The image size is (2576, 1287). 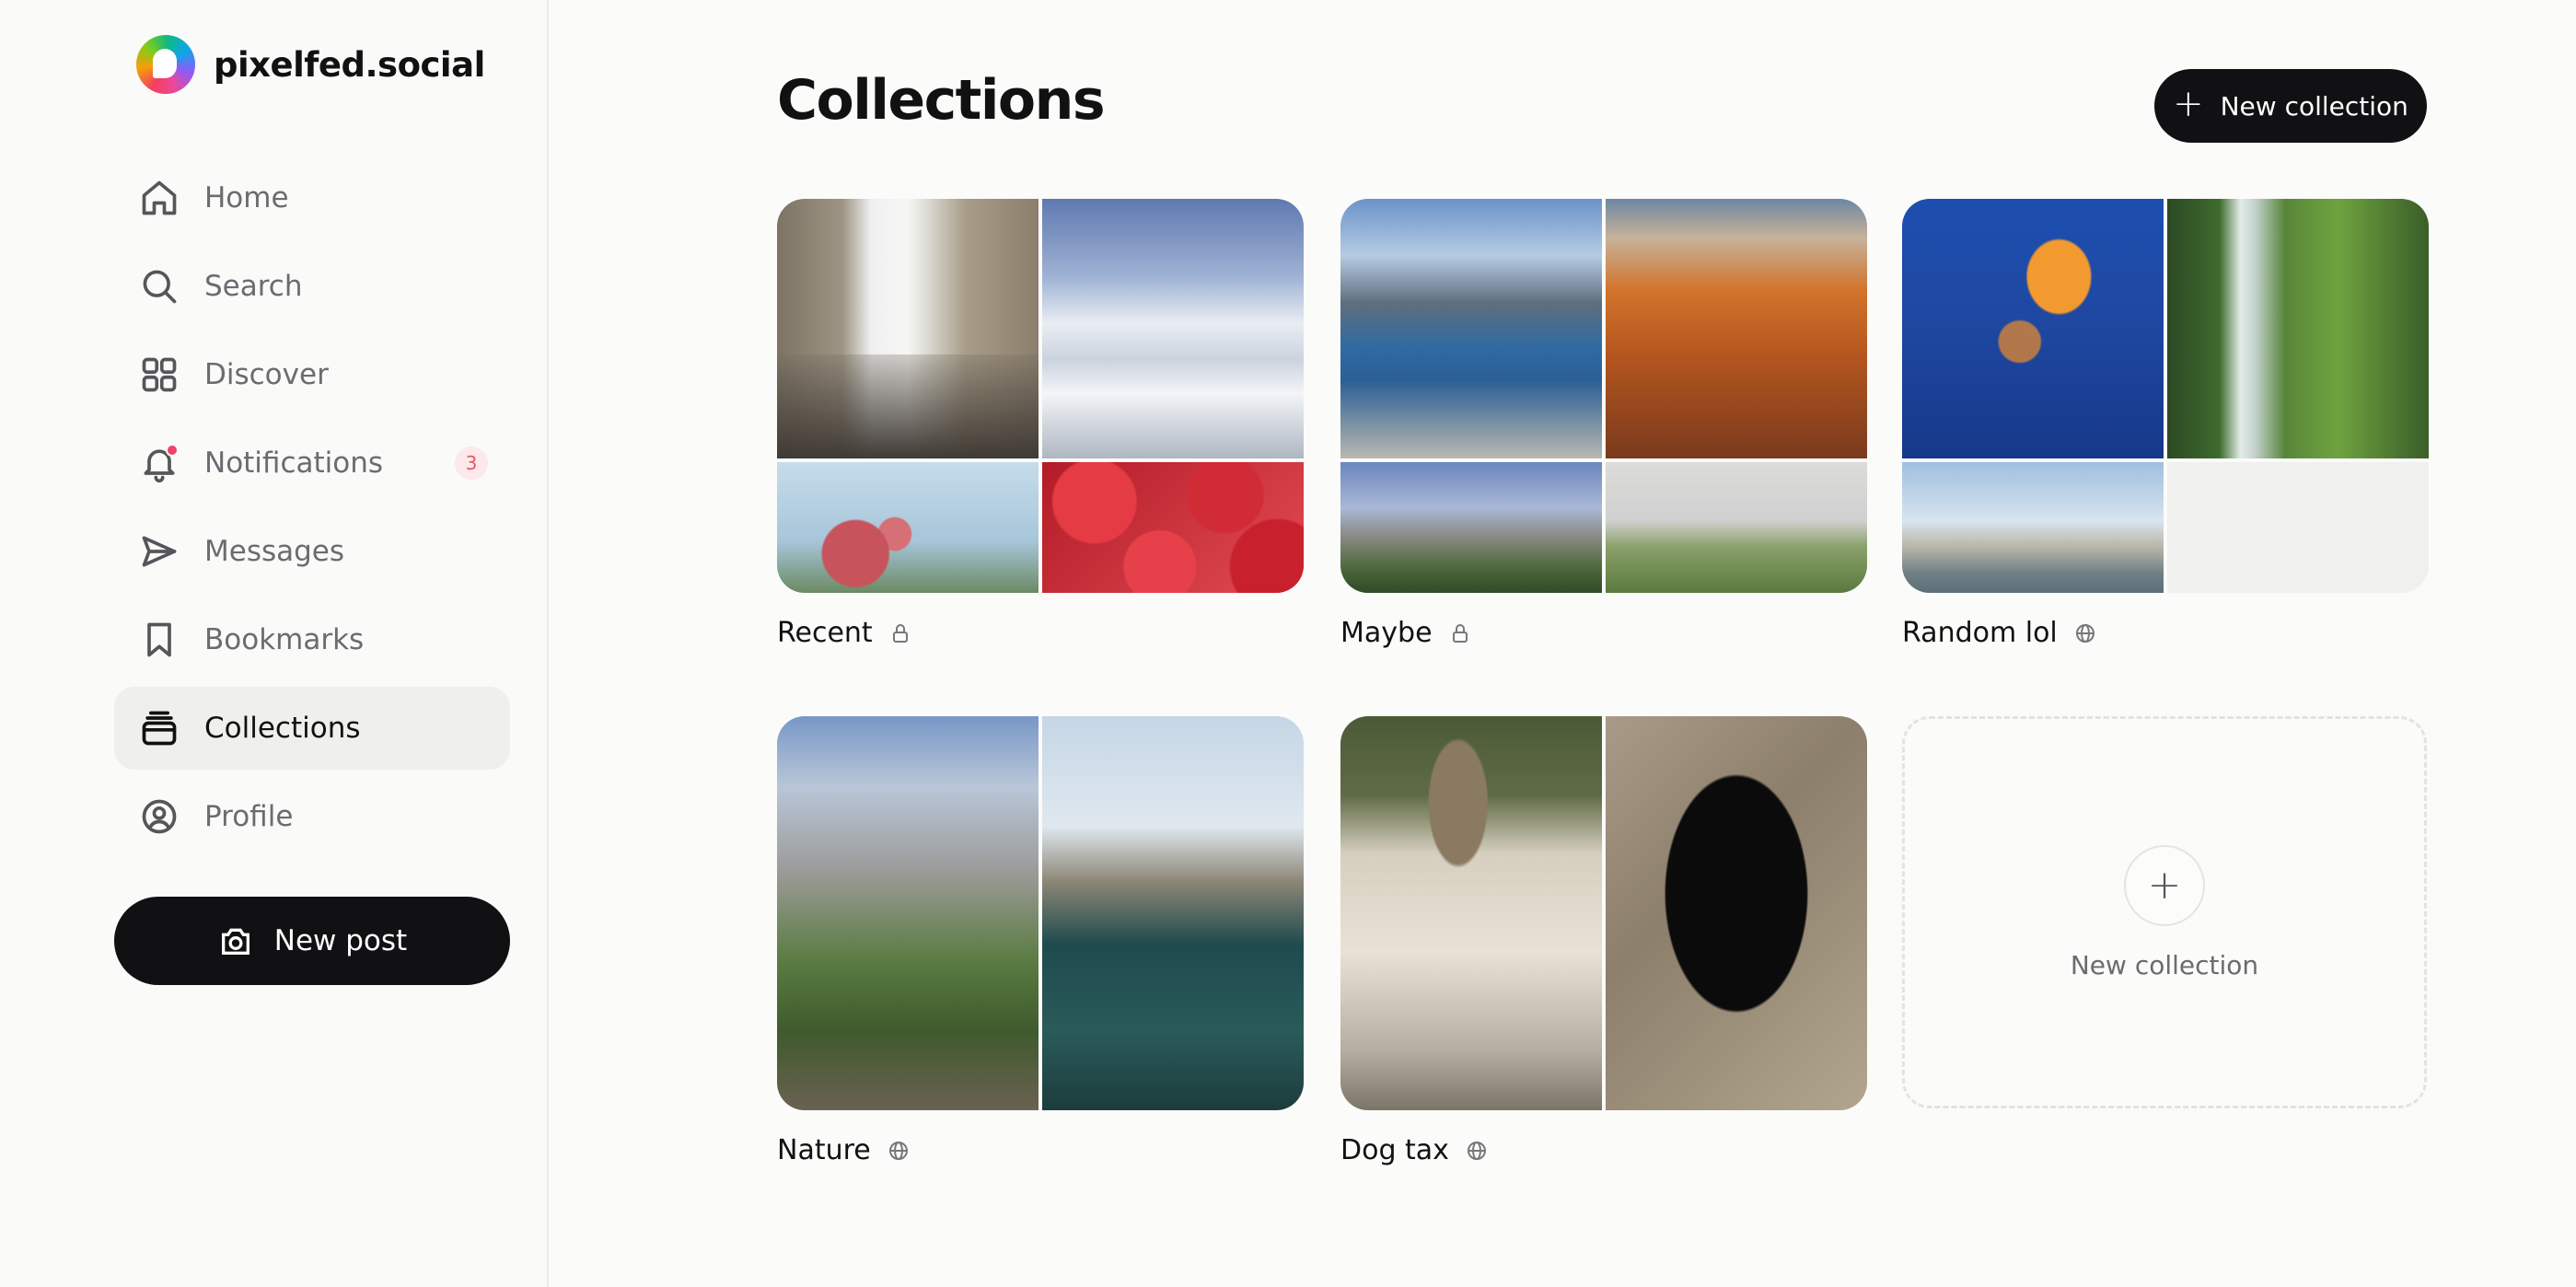 I want to click on sidebar-item-label: Collections, so click(x=282, y=728).